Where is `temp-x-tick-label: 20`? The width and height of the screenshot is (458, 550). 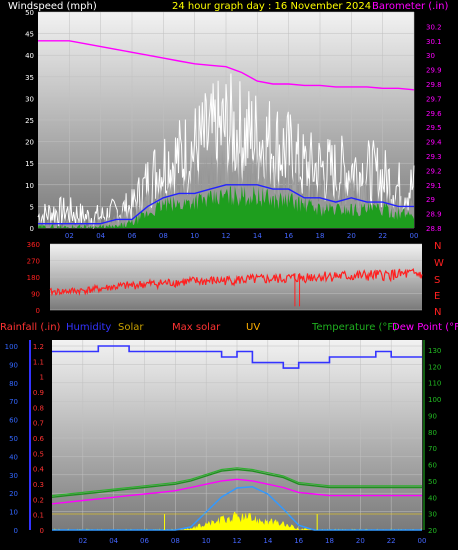
temp-x-tick-label: 20 is located at coordinates (360, 541).